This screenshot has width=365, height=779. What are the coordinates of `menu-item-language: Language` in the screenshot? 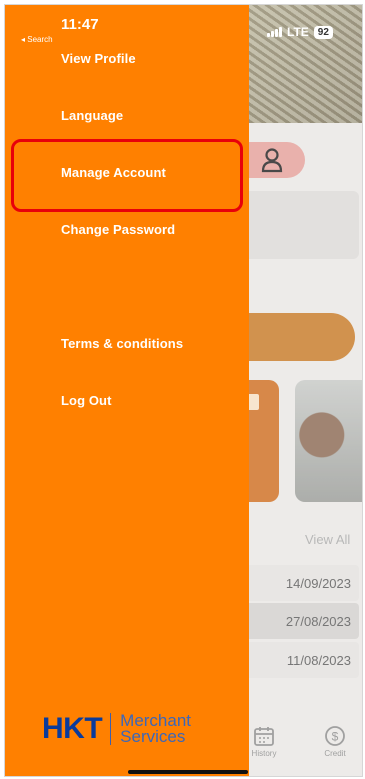 It's located at (92, 115).